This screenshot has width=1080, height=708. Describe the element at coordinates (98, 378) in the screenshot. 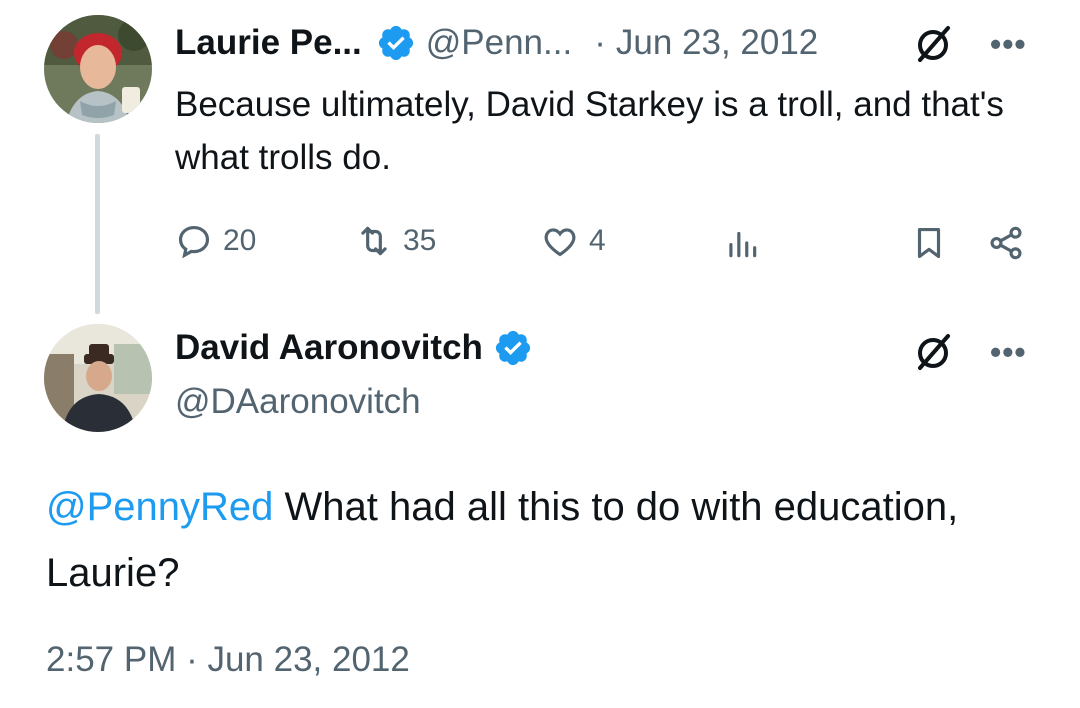

I see `david-avatar` at that location.